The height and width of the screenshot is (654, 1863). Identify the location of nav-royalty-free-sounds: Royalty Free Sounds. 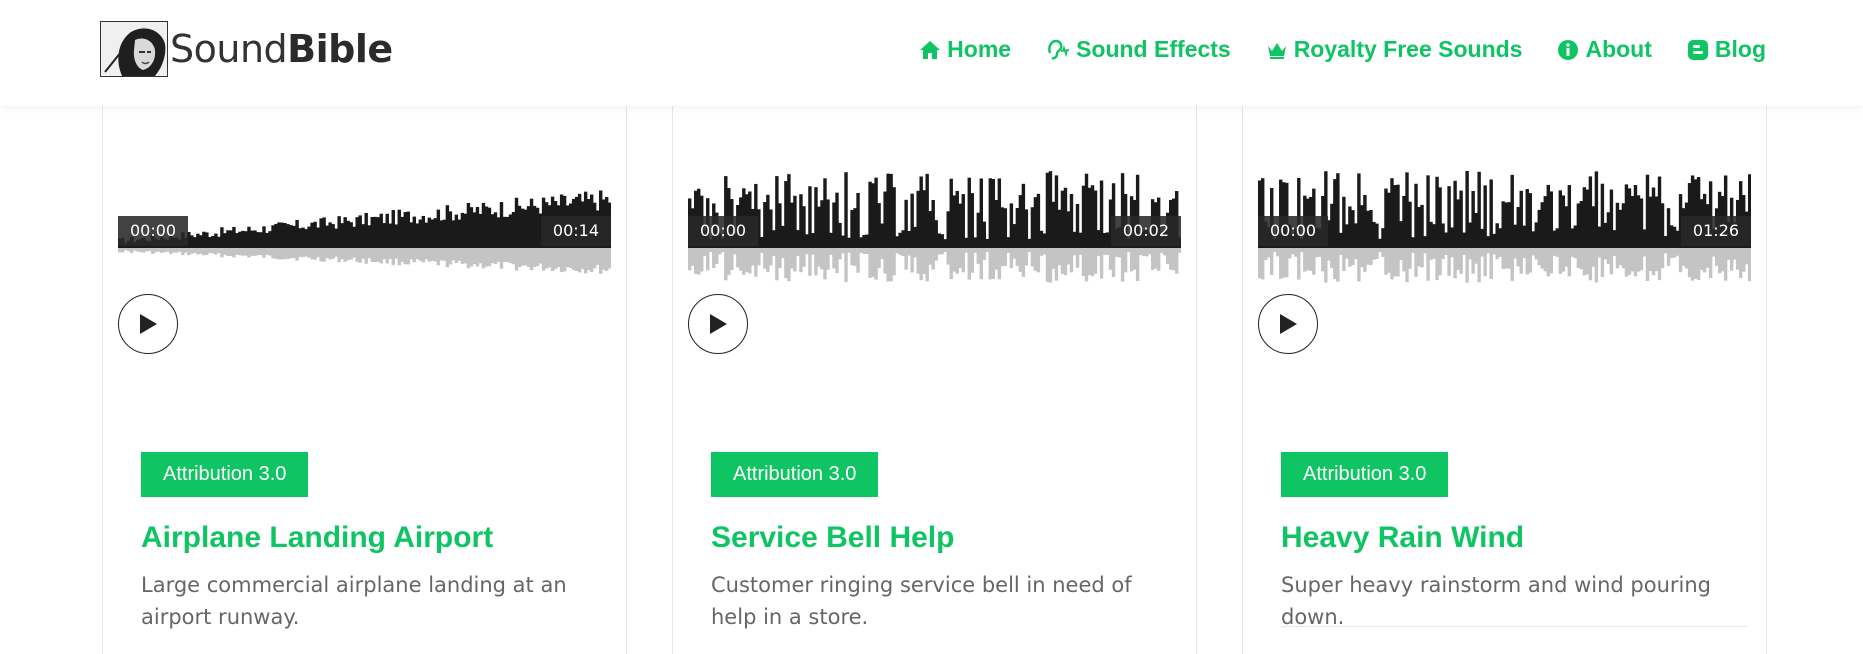
(1394, 49).